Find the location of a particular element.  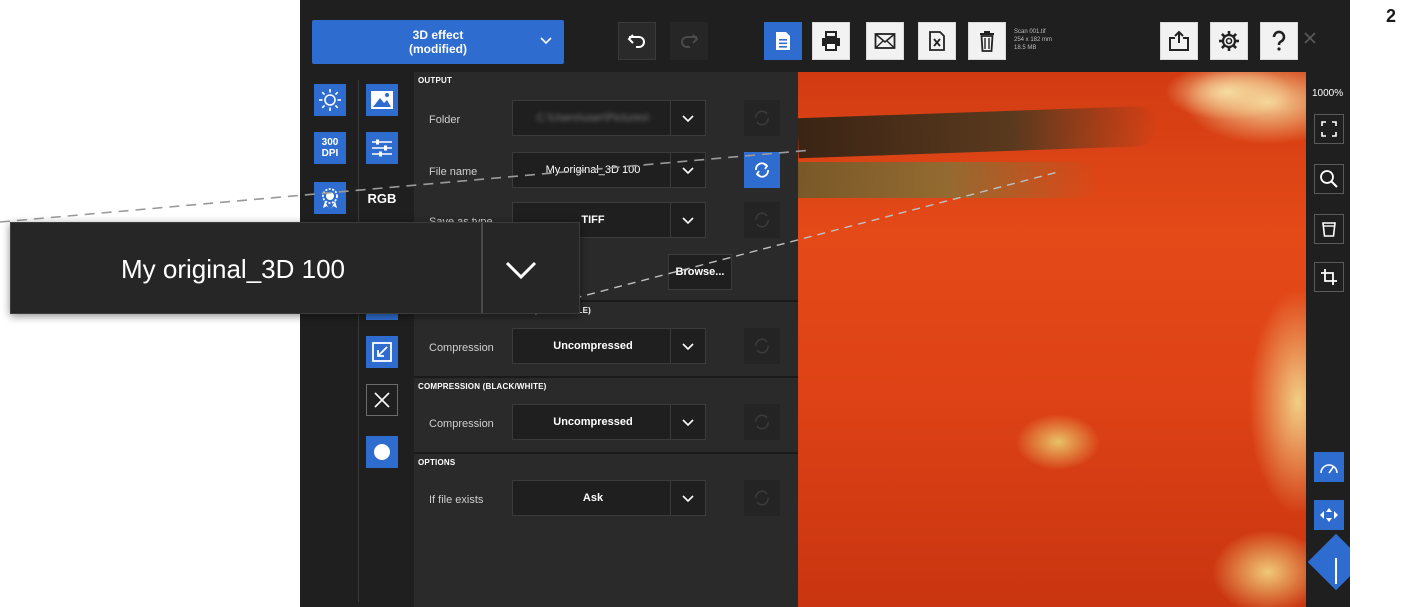

image-adjust-tool is located at coordinates (382, 100).